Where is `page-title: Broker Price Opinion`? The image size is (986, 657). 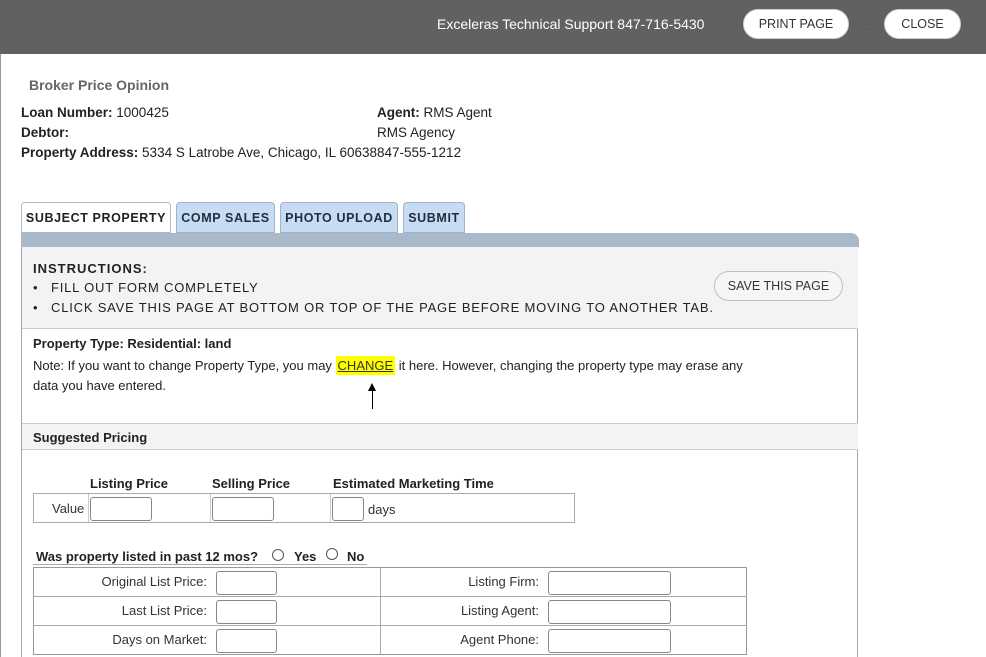
page-title: Broker Price Opinion is located at coordinates (99, 85).